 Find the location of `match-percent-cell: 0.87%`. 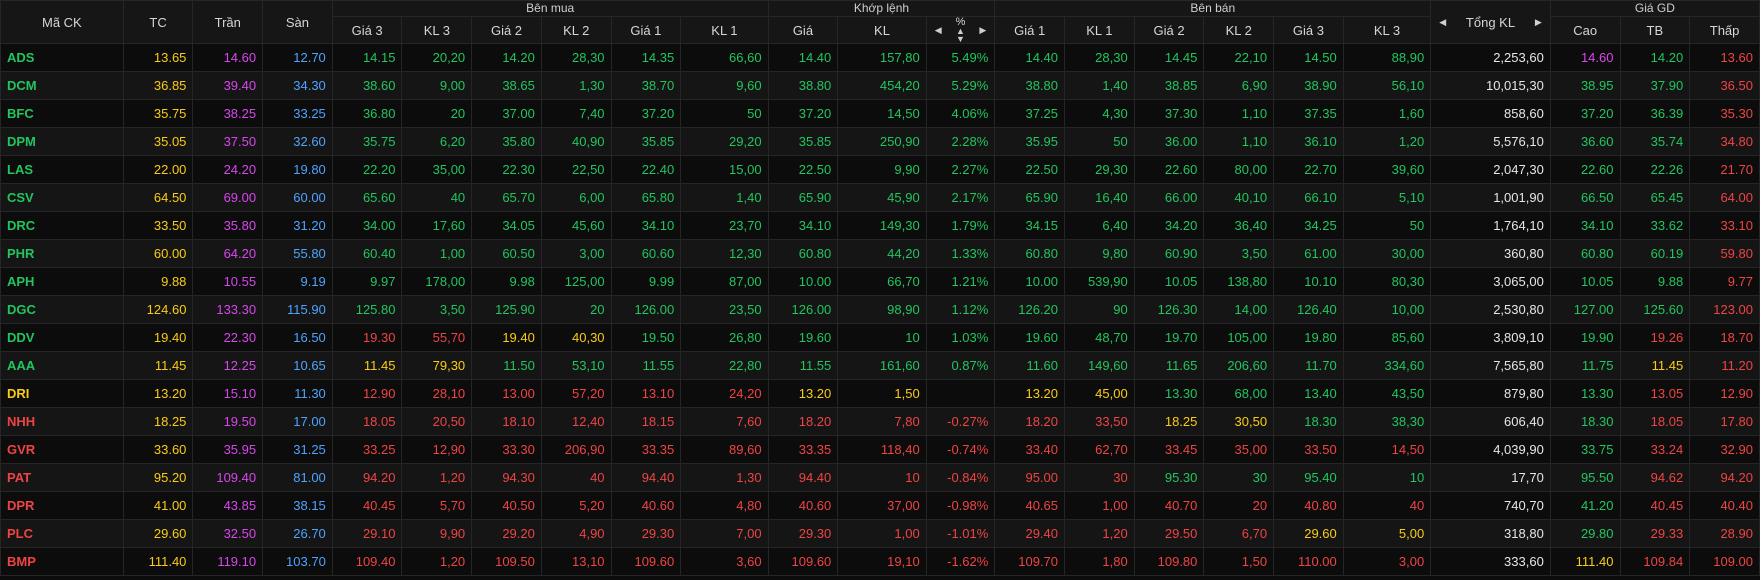

match-percent-cell: 0.87% is located at coordinates (960, 365).